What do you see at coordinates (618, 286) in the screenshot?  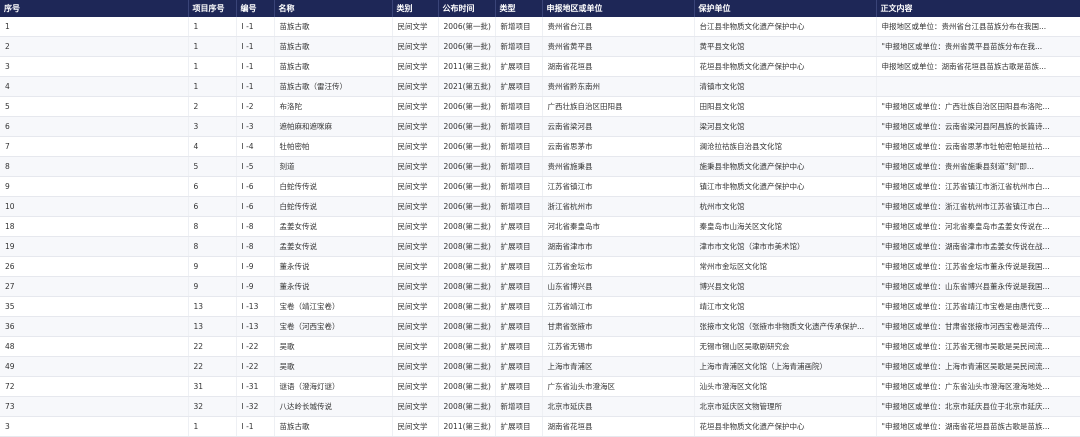 I see `cell-region: 山东省博兴县` at bounding box center [618, 286].